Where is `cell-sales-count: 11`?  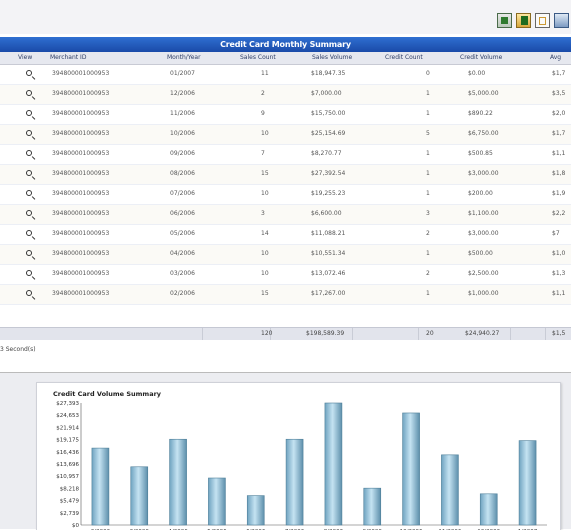 cell-sales-count: 11 is located at coordinates (265, 73).